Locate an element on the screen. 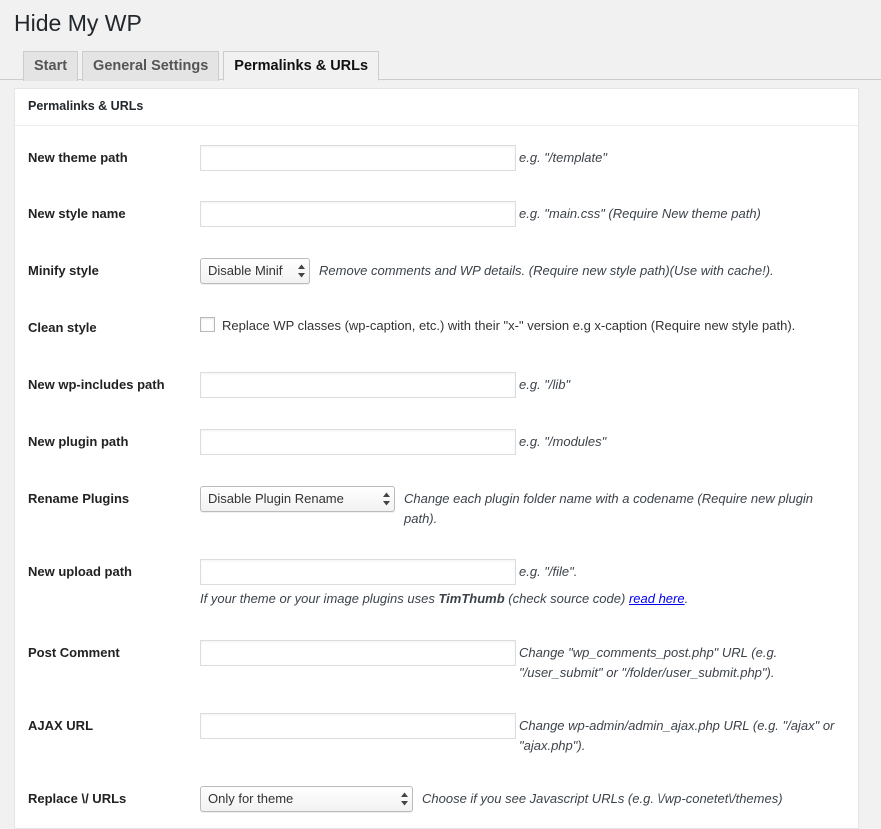 The height and width of the screenshot is (829, 881). label-text: New style name is located at coordinates (77, 214).